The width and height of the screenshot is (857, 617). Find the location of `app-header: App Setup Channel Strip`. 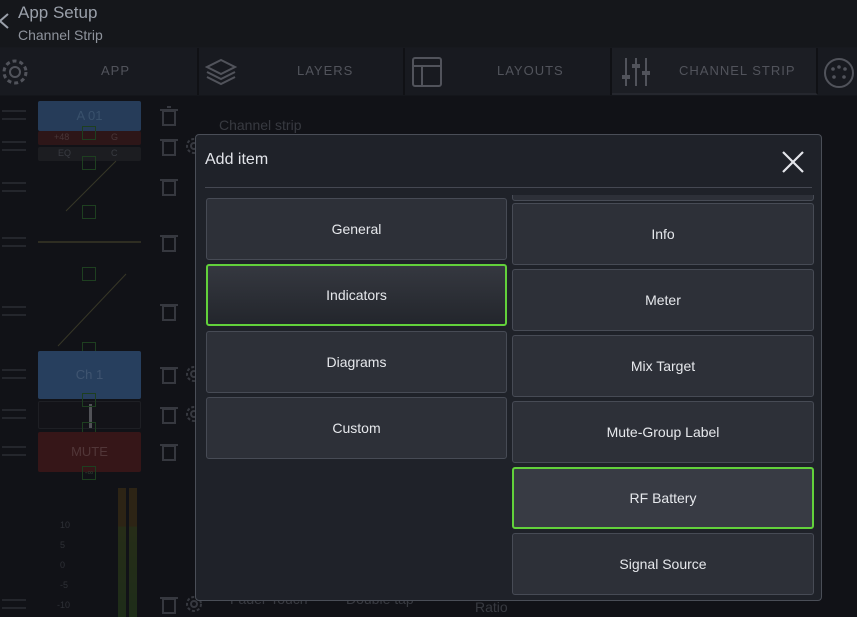

app-header: App Setup Channel Strip is located at coordinates (428, 23).